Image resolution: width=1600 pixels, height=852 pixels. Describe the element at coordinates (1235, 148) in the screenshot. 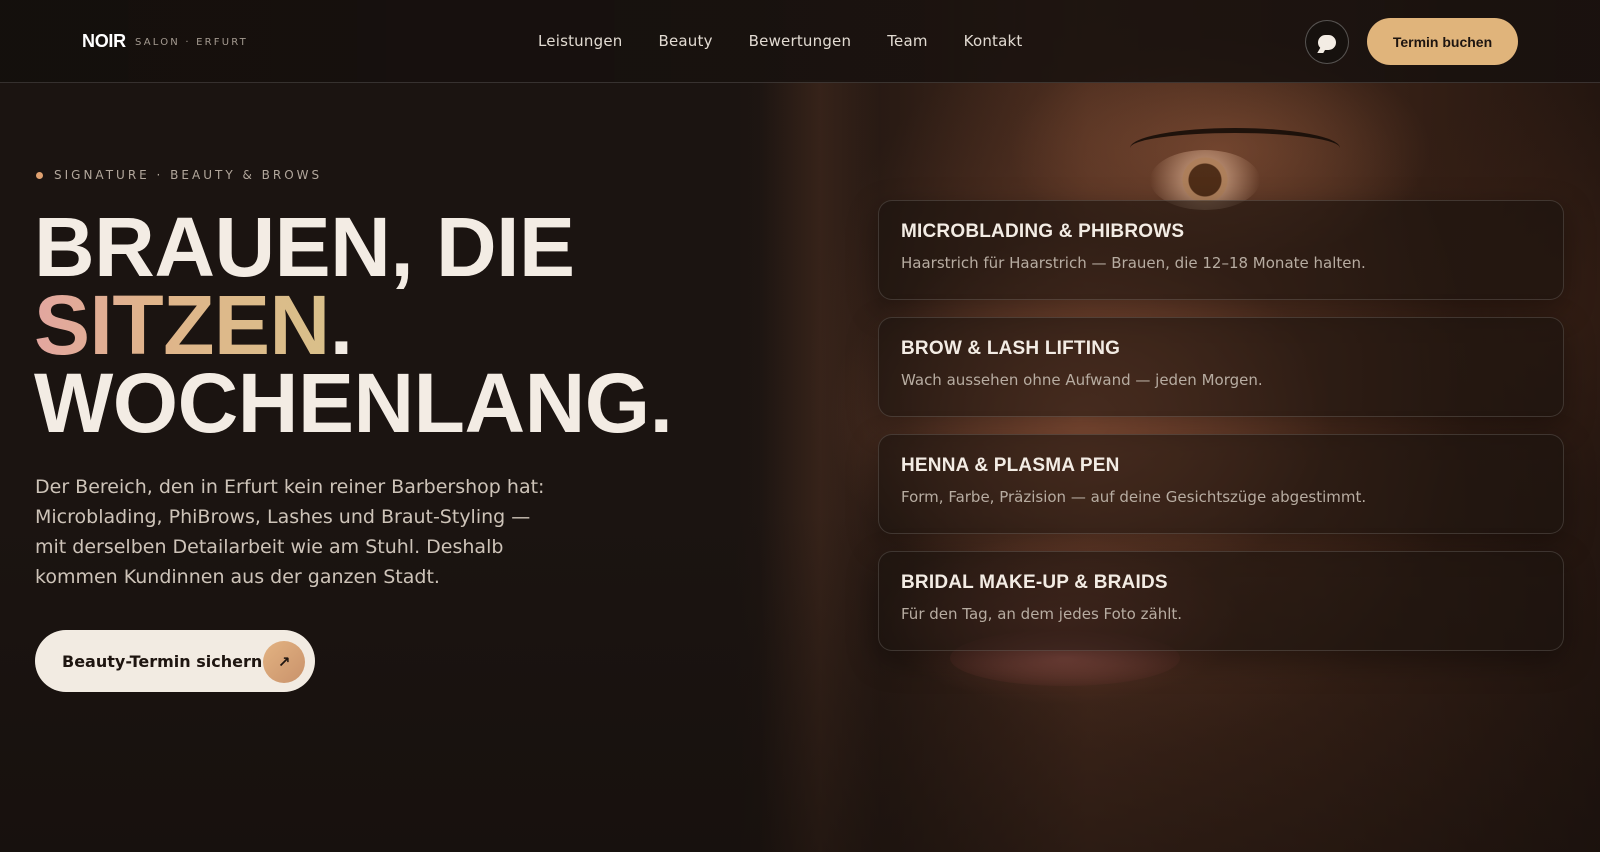

I see `photo-lashes` at that location.